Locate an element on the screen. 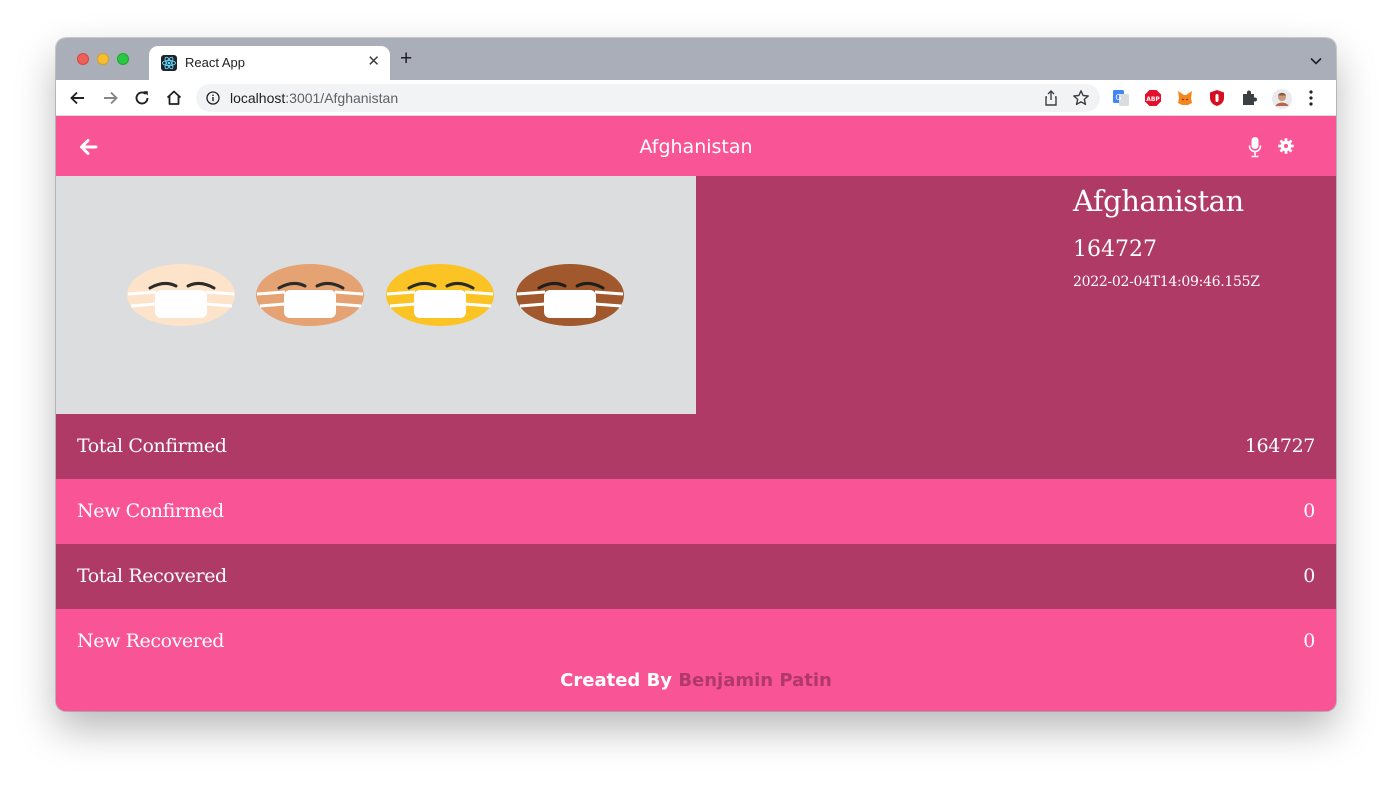 The image size is (1392, 785). close-window-button is located at coordinates (83, 59).